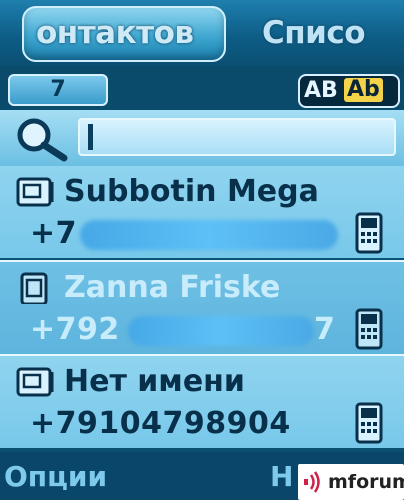 The image size is (404, 500). I want to click on input-mode-indicator: AB Ab, so click(349, 91).